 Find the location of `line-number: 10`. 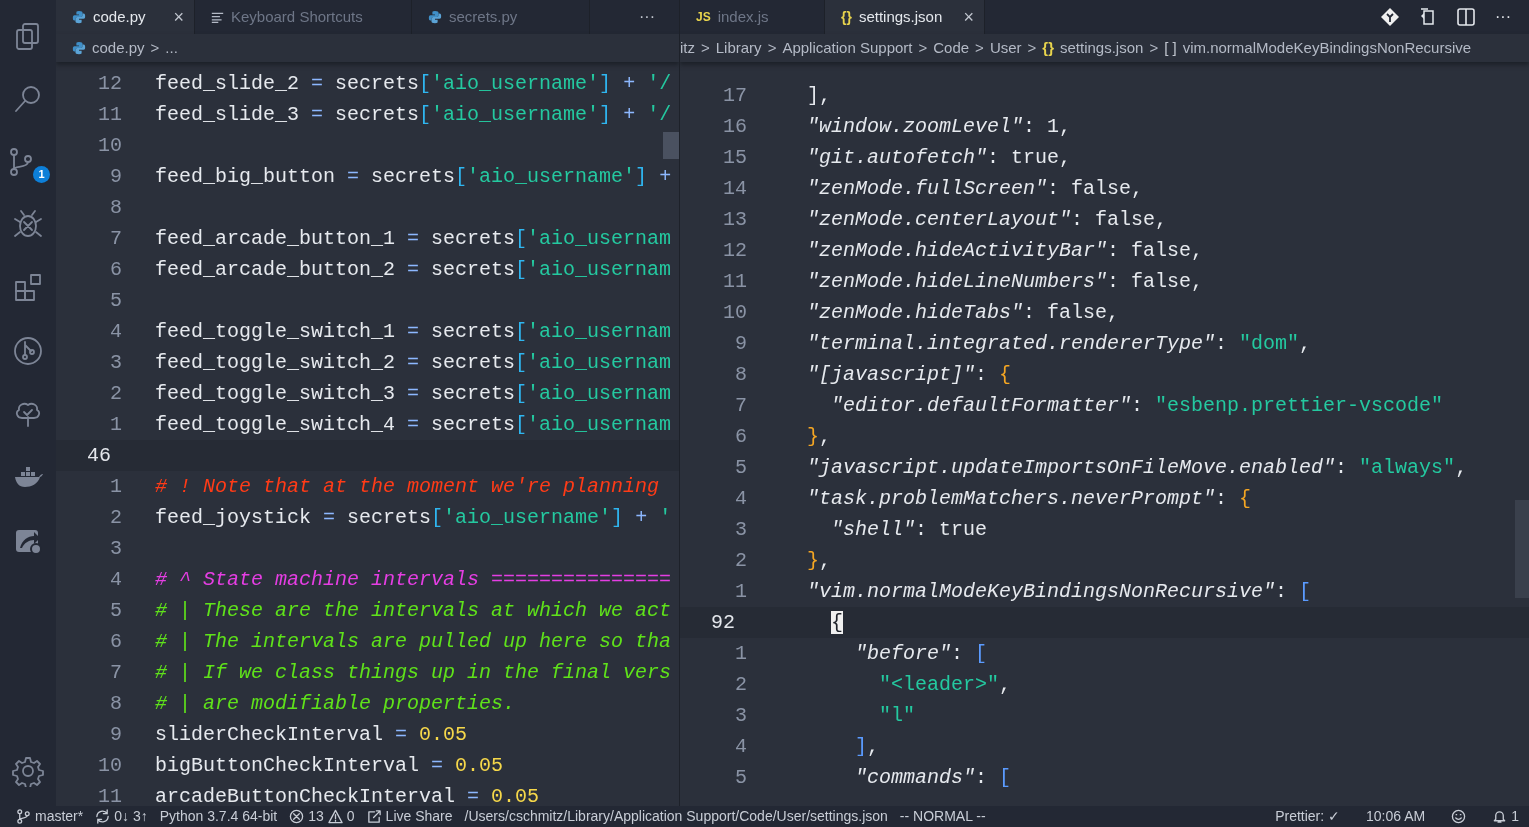

line-number: 10 is located at coordinates (735, 312).